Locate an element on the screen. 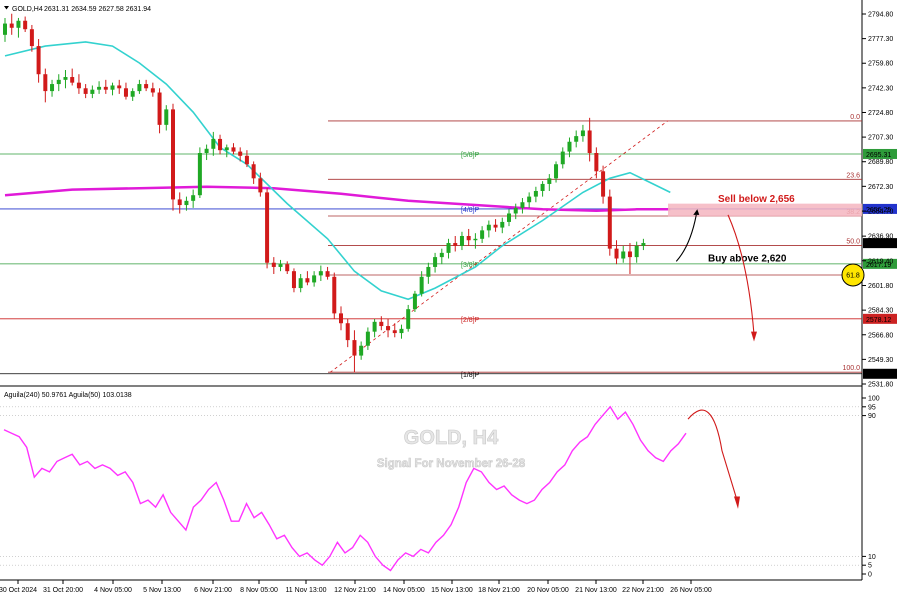 The height and width of the screenshot is (600, 900). price-tick-label: 2549.30 is located at coordinates (880, 360).